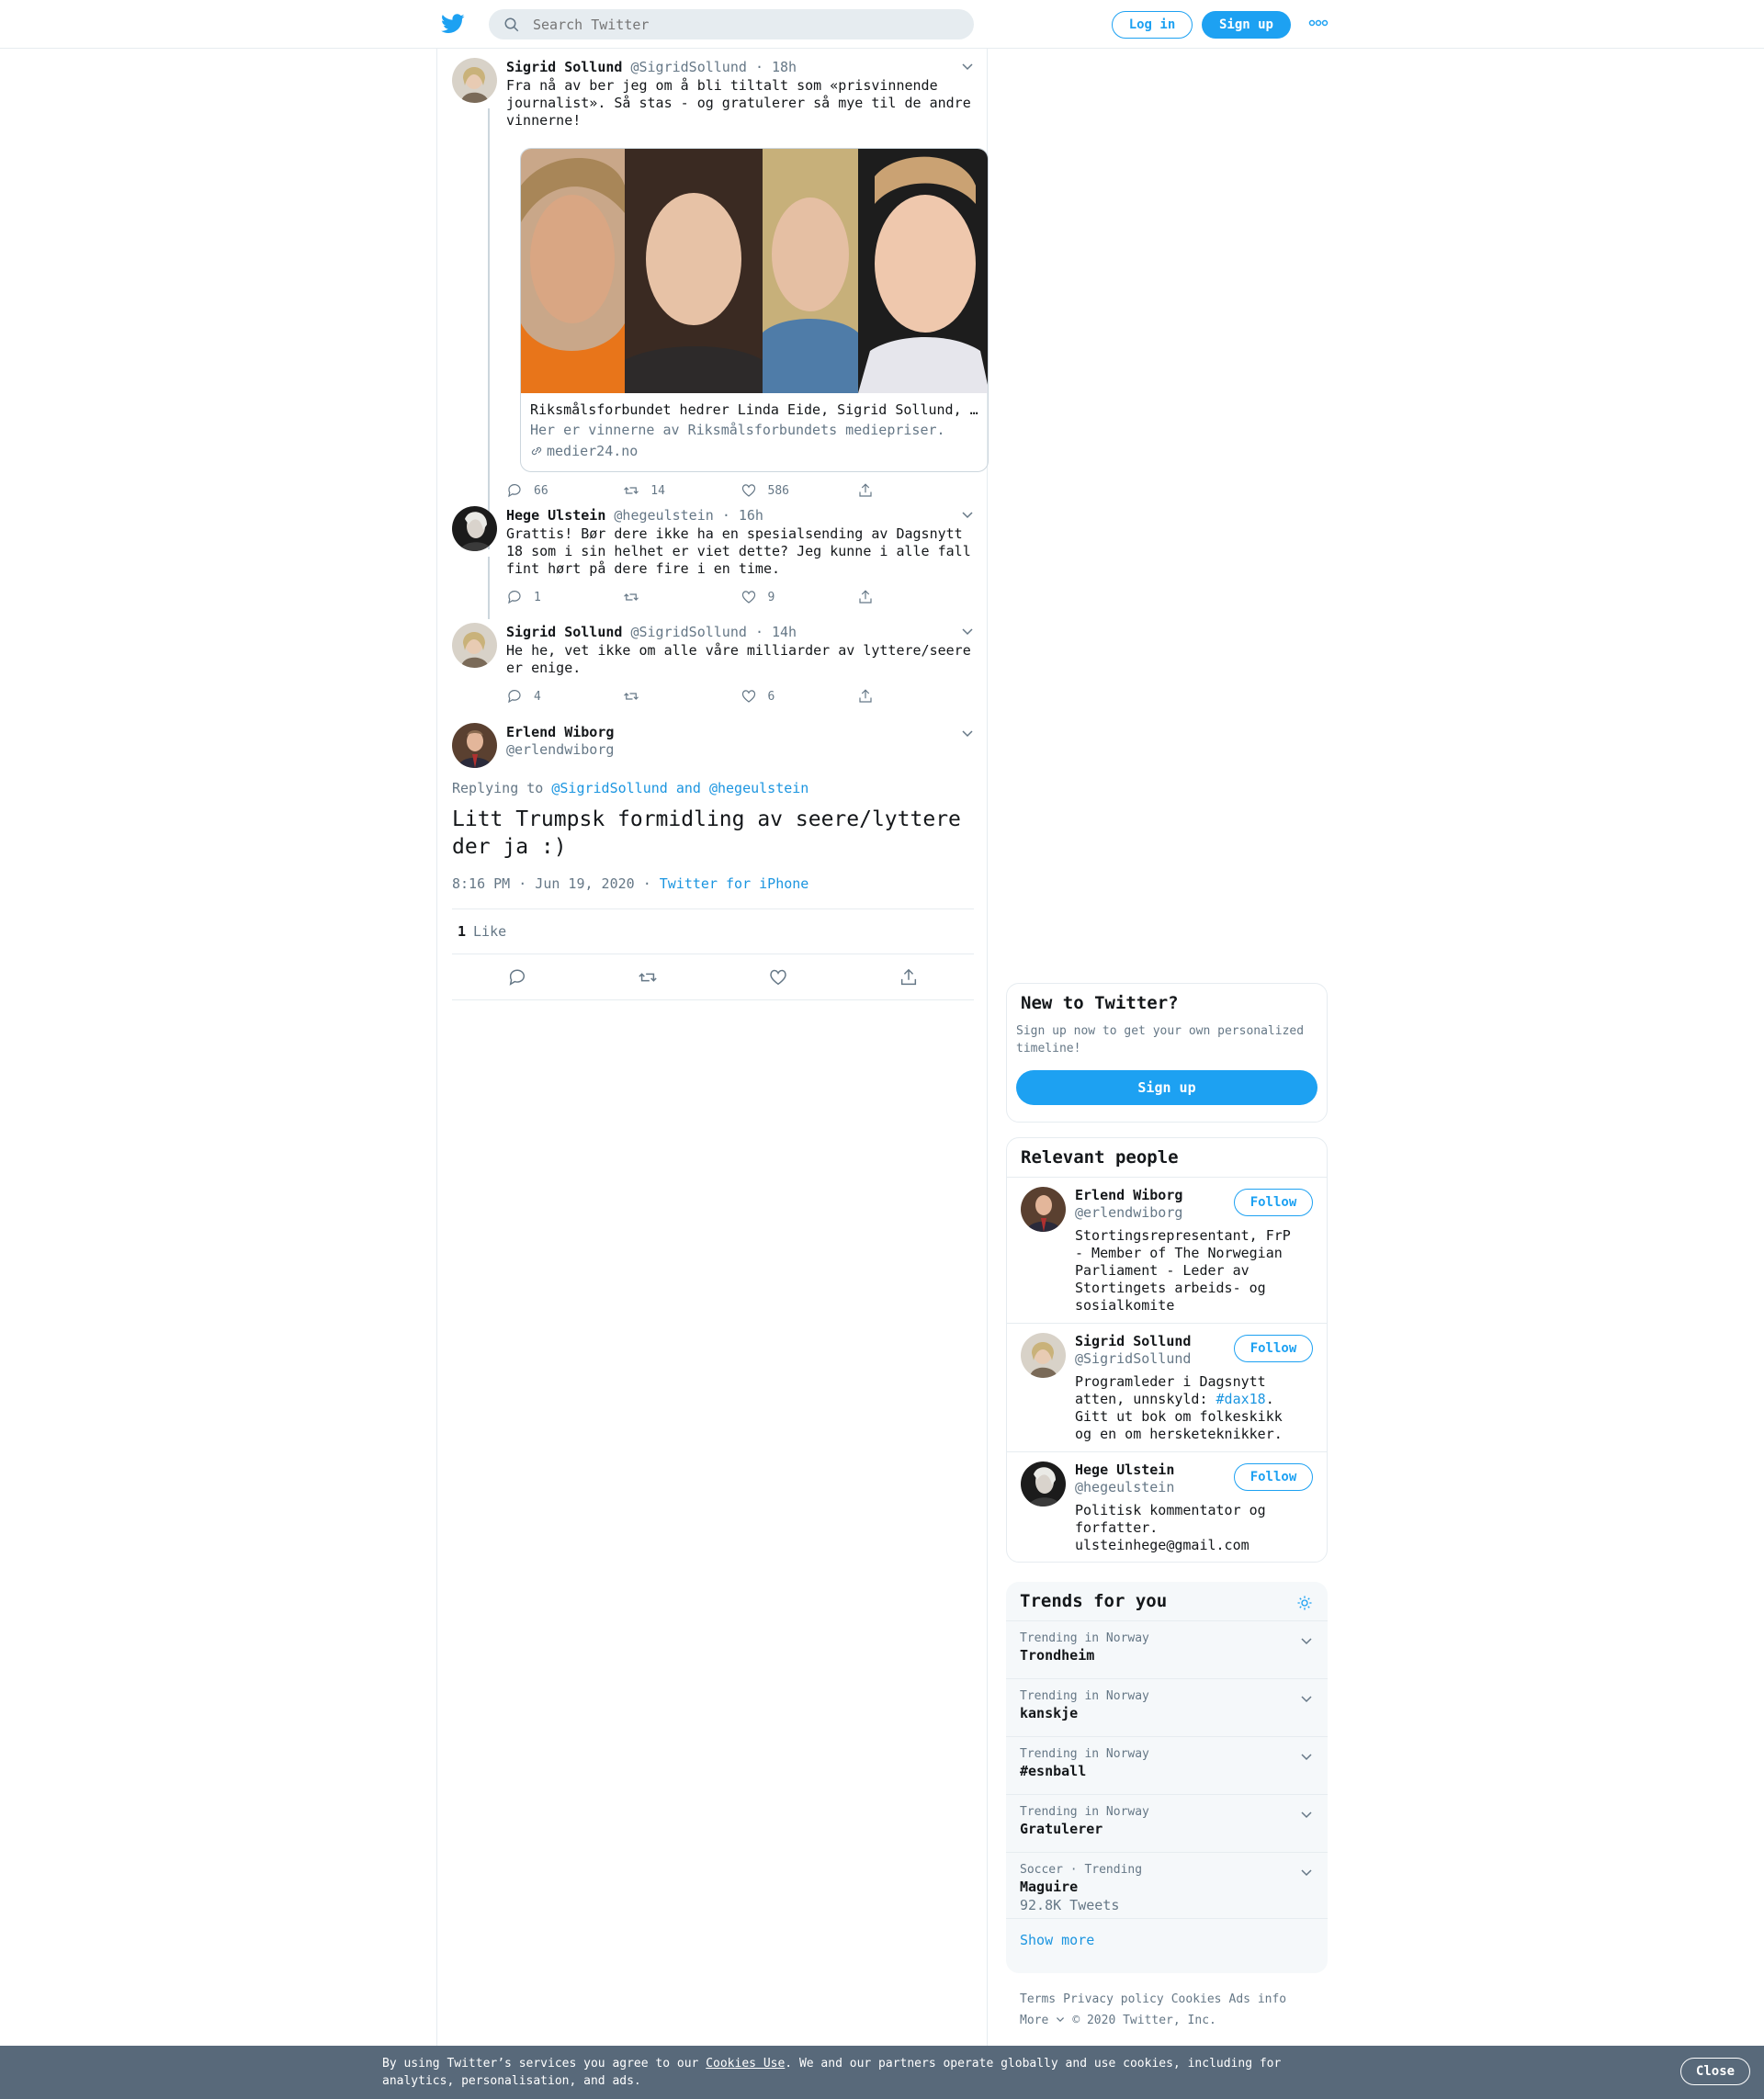  I want to click on cookie-close-button: Close, so click(1715, 2071).